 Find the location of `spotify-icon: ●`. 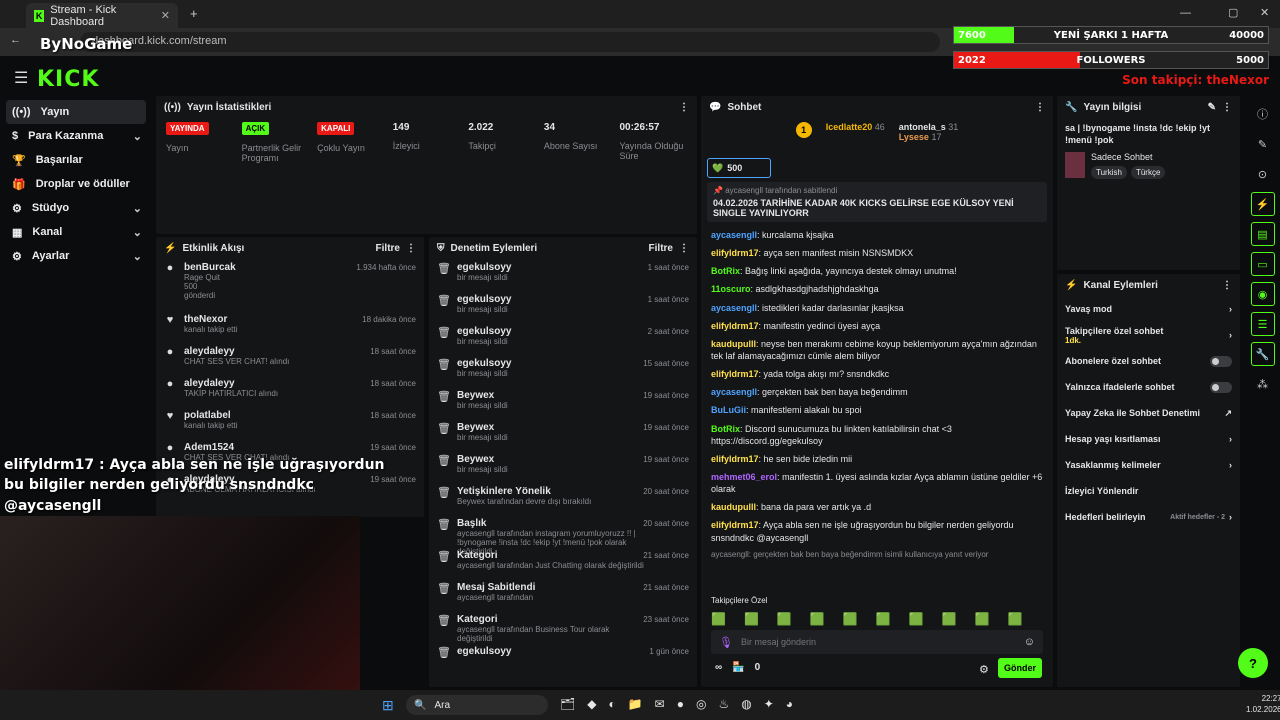

spotify-icon: ● is located at coordinates (680, 704).